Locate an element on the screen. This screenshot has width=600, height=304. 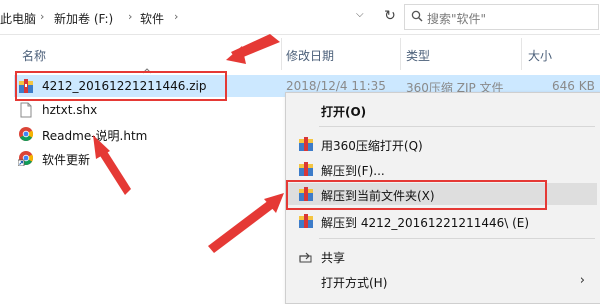
menu-item-extract-folder: 解压到 4212_20161221211446\ (E) is located at coordinates (442, 221).